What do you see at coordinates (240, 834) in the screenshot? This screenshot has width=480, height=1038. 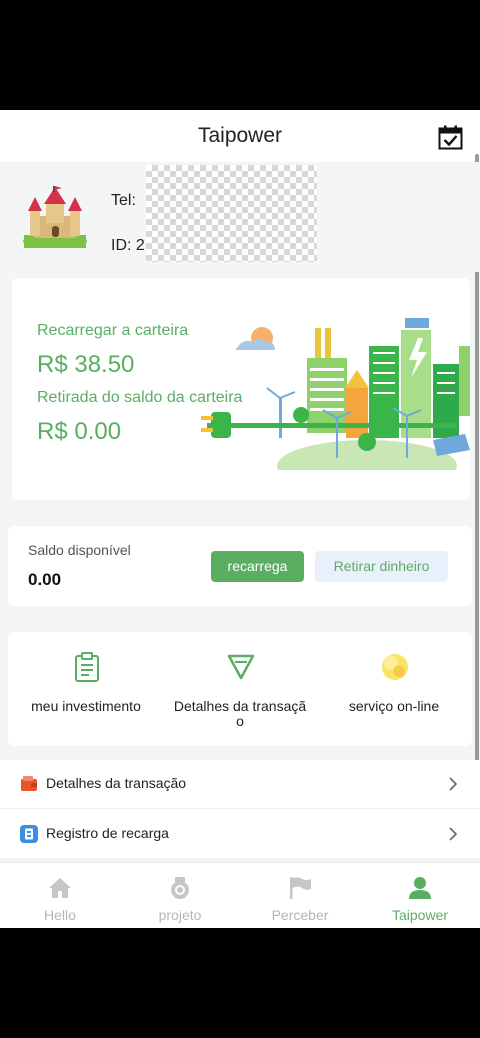 I see `menu-item-recharge-record: Registro de recarga` at bounding box center [240, 834].